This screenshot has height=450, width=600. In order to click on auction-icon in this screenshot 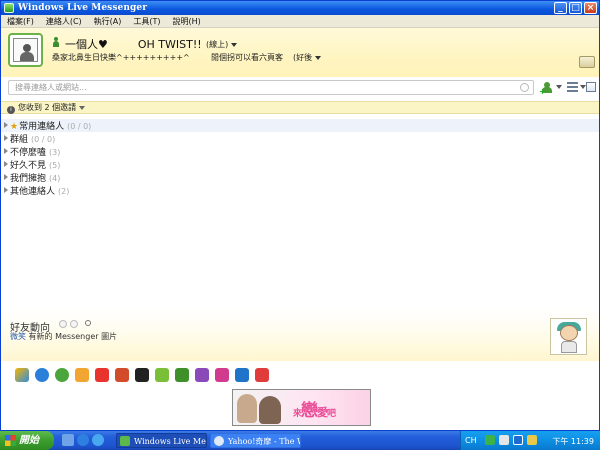, I will do `click(122, 375)`.